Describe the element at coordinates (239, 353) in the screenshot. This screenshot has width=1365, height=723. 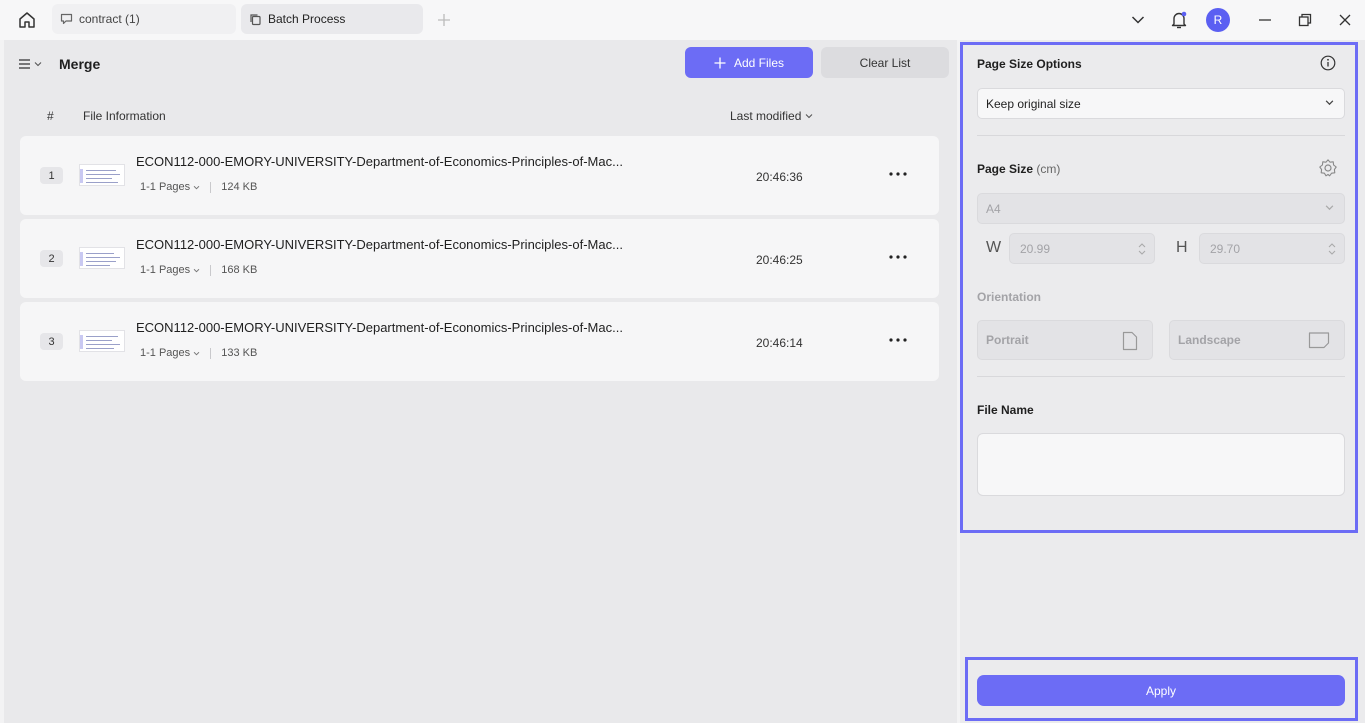
I see `file-size: 133 KB` at that location.